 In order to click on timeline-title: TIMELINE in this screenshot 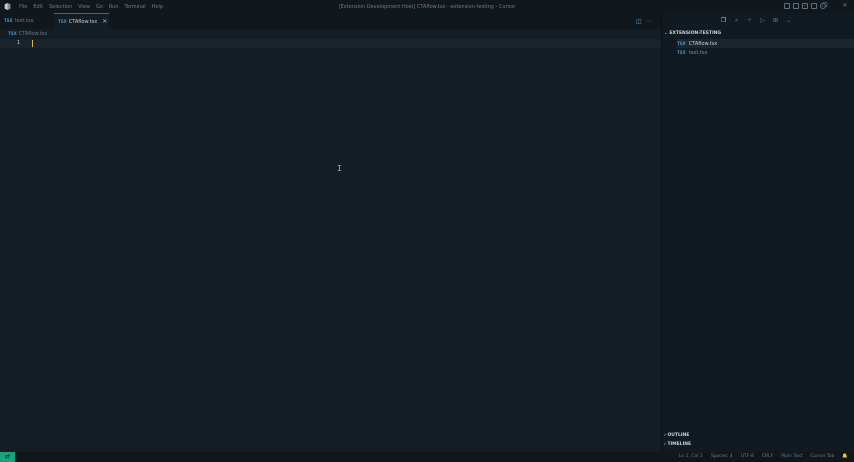, I will do `click(679, 444)`.